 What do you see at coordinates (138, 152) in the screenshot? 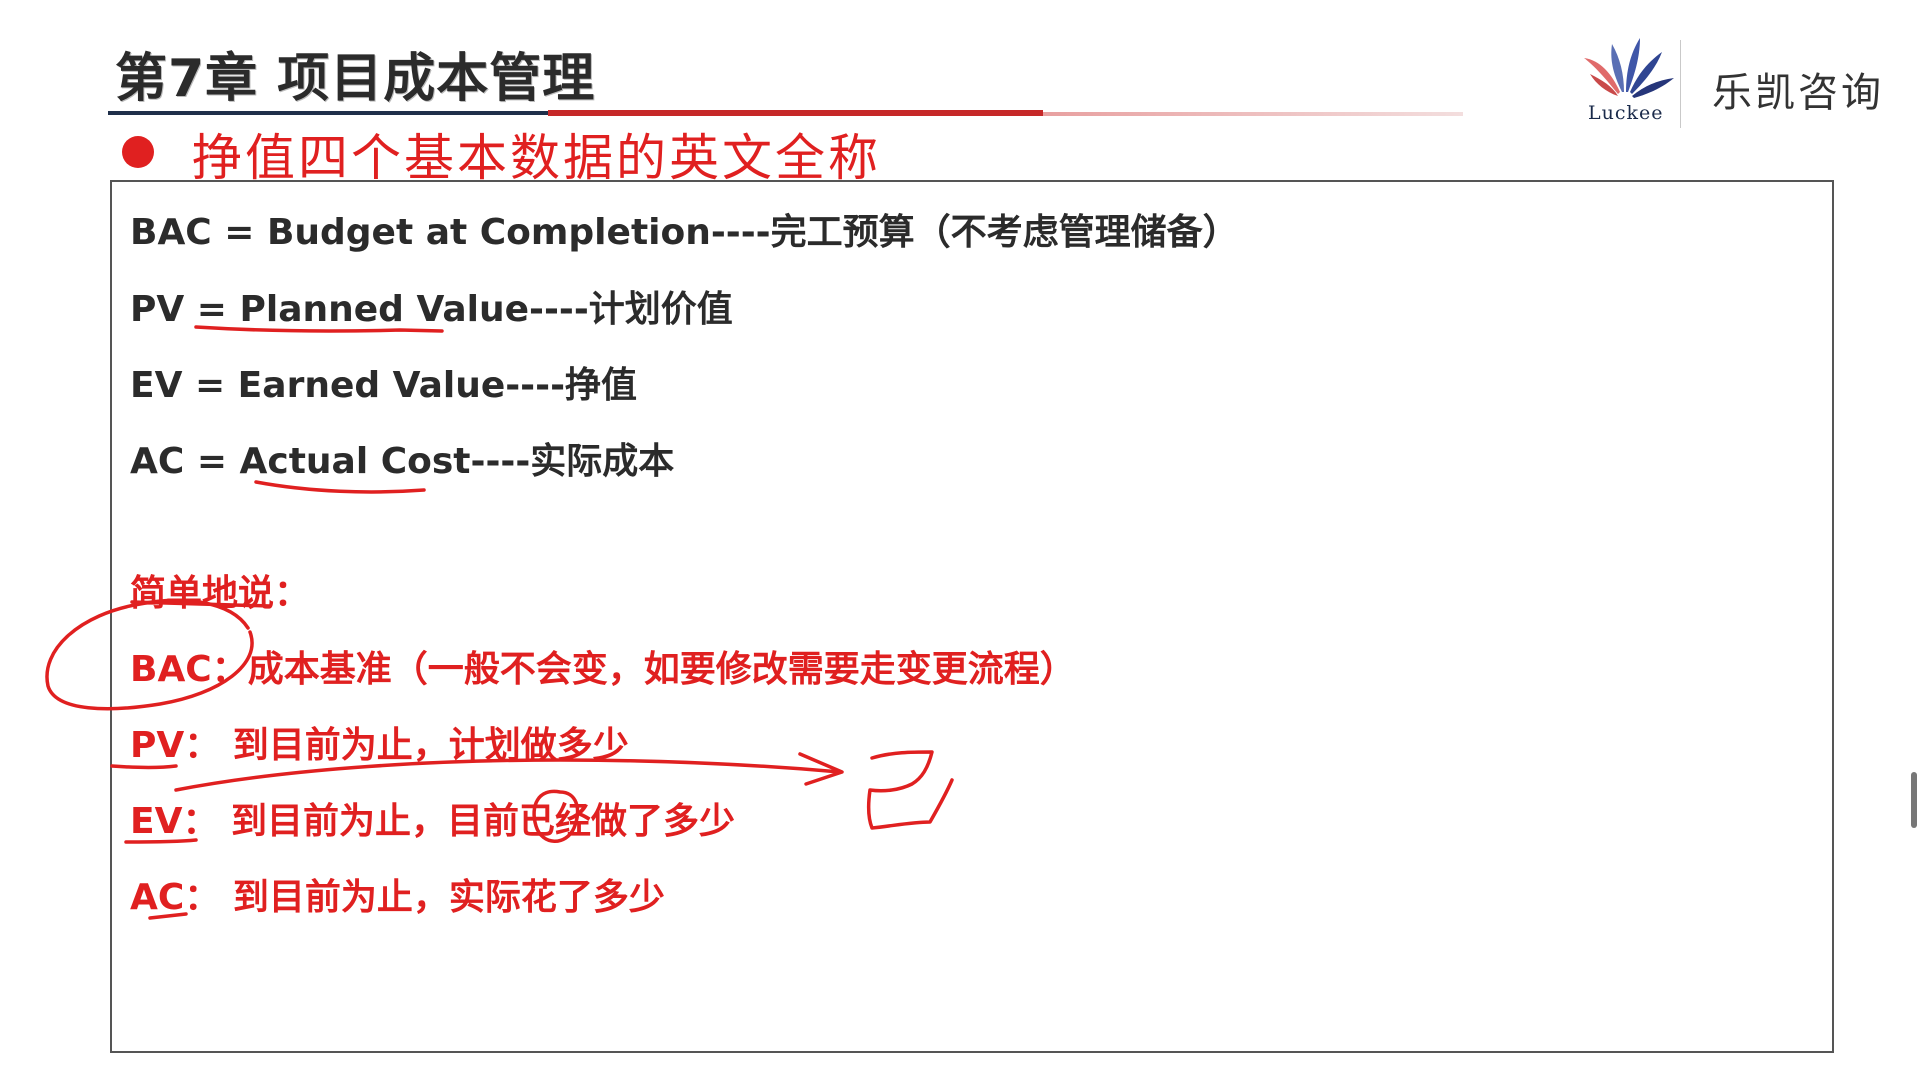
I see `bullet-icon` at bounding box center [138, 152].